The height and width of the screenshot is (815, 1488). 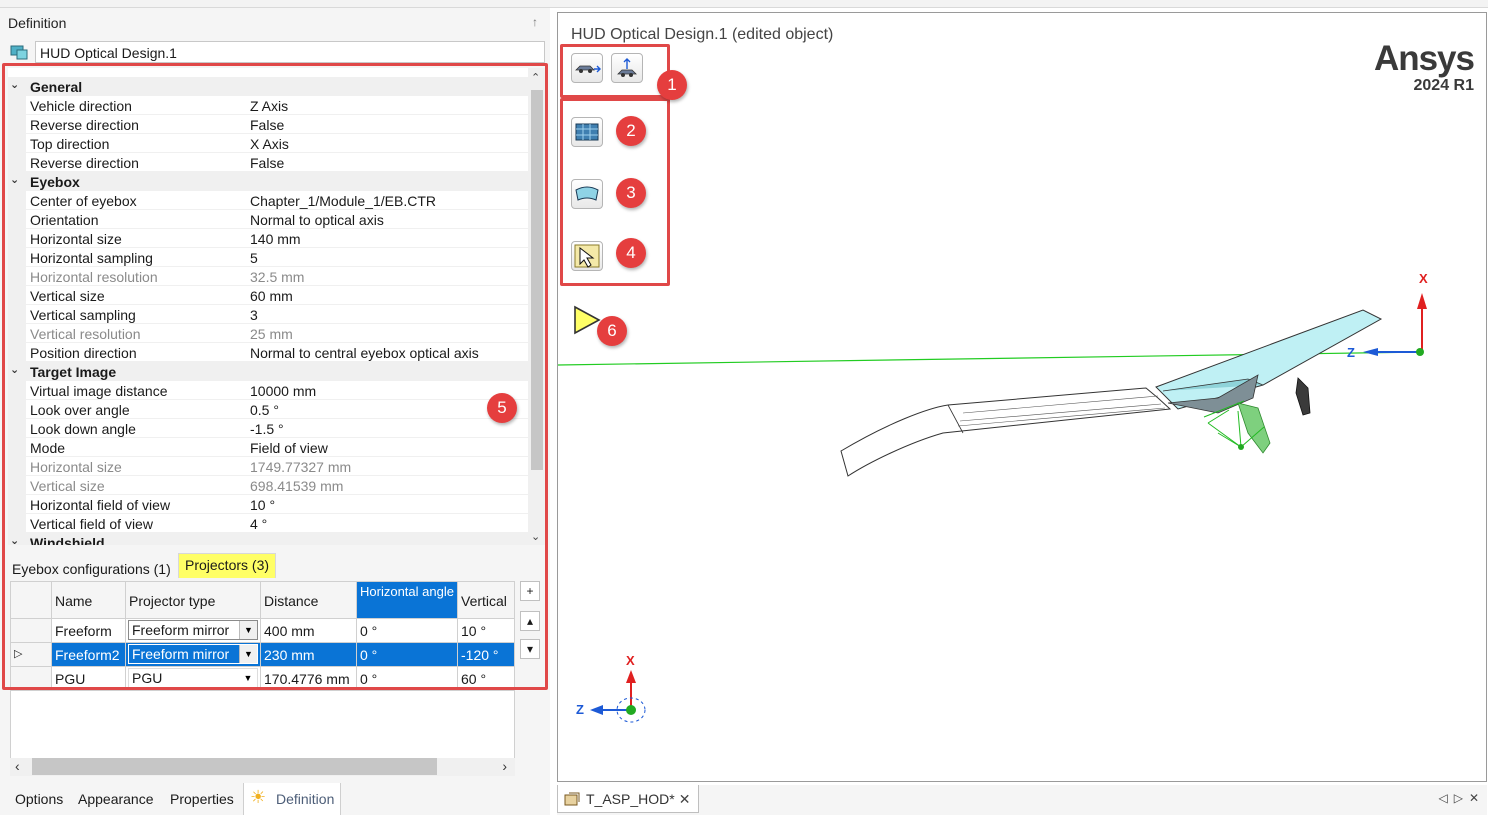 I want to click on prop-value: Normal to central eyebox optical axis, so click(x=364, y=353).